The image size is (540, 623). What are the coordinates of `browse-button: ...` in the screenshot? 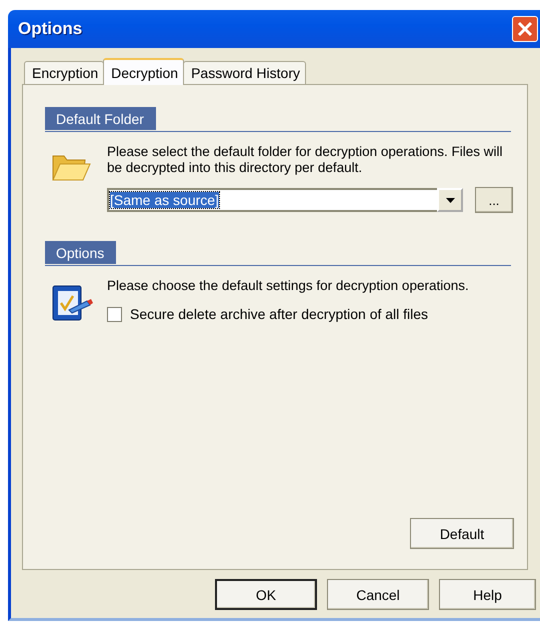 It's located at (494, 200).